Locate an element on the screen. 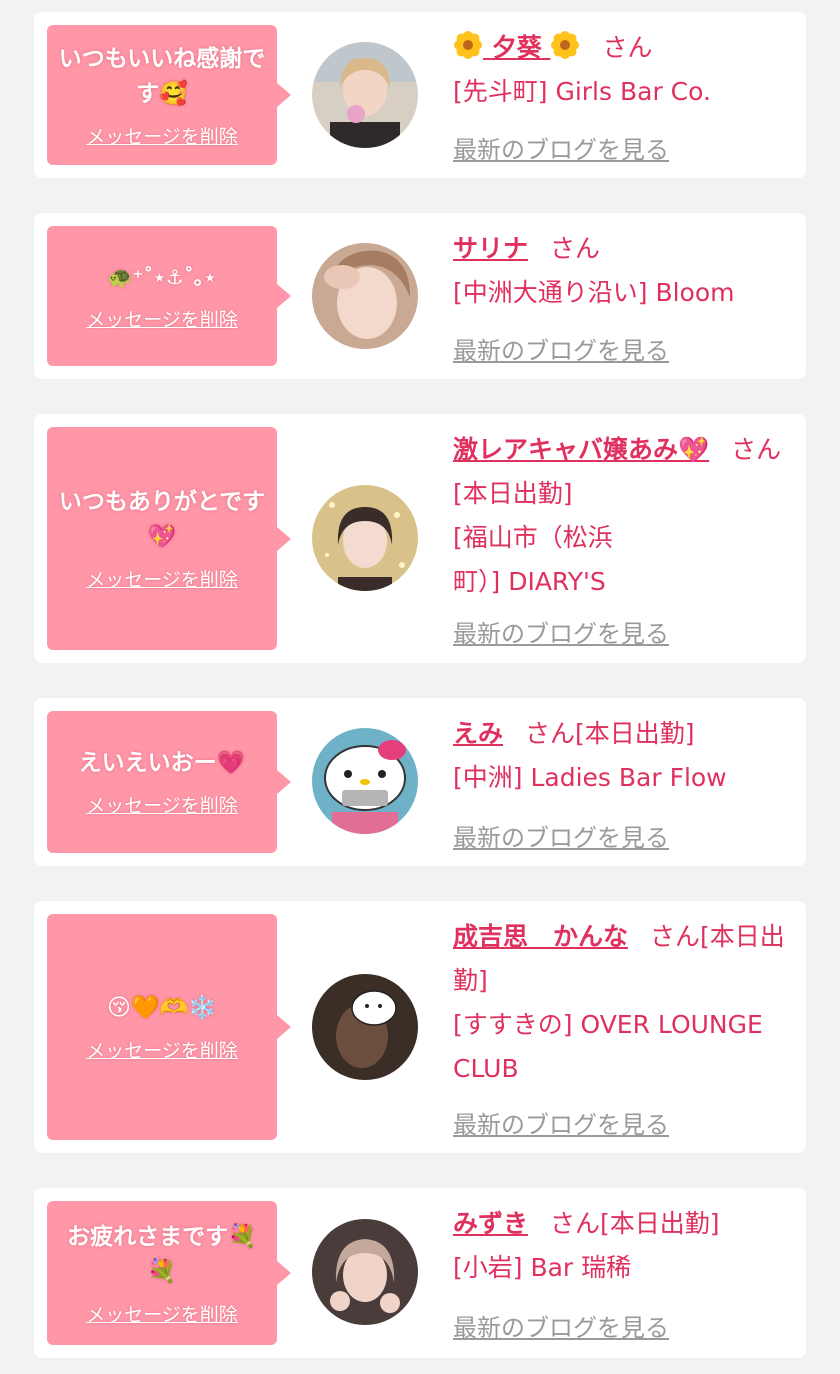 The height and width of the screenshot is (1374, 840). girl-name-link: みずき is located at coordinates (490, 1223).